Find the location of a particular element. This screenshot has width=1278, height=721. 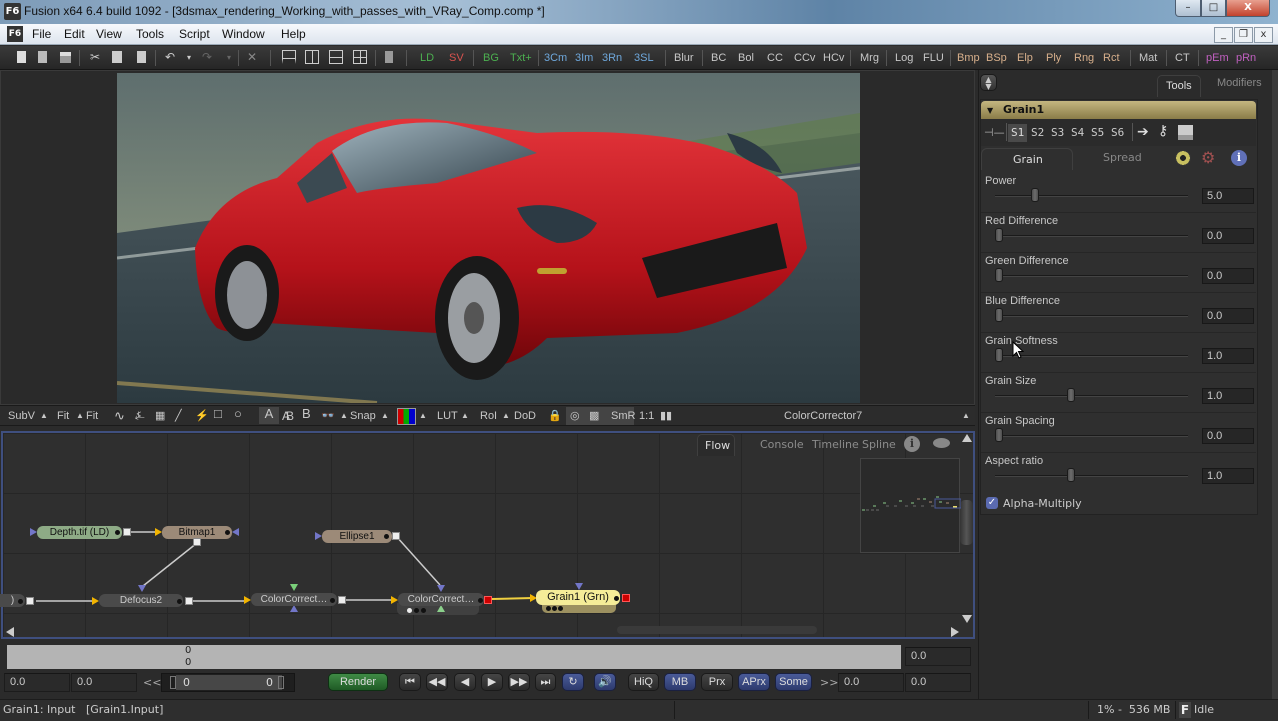

node-grain1-selected: Grain1 (Grn) is located at coordinates (578, 597).